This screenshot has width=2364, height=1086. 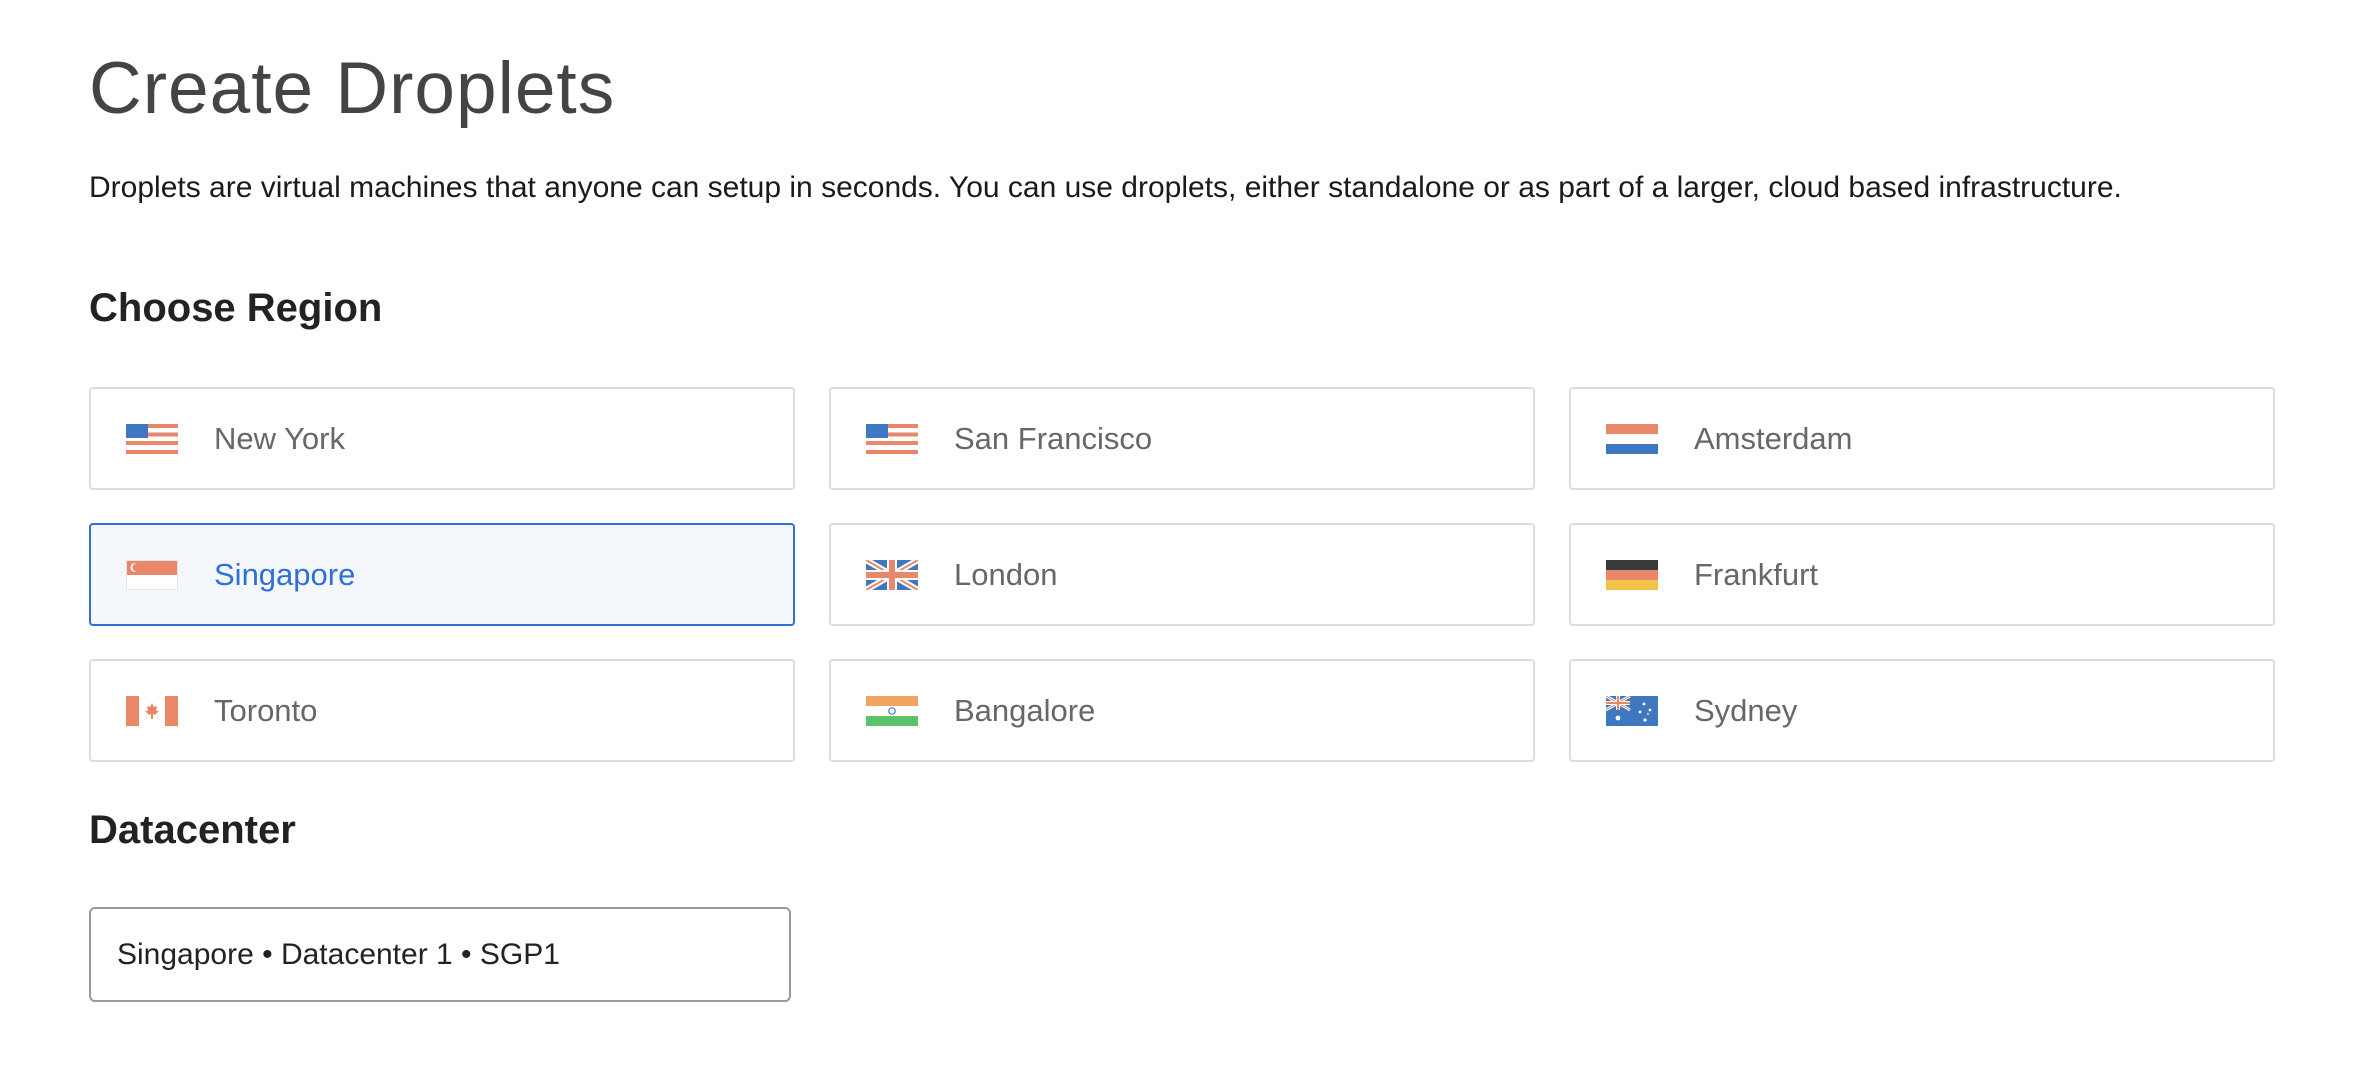 I want to click on australia-flag-icon, so click(x=1632, y=710).